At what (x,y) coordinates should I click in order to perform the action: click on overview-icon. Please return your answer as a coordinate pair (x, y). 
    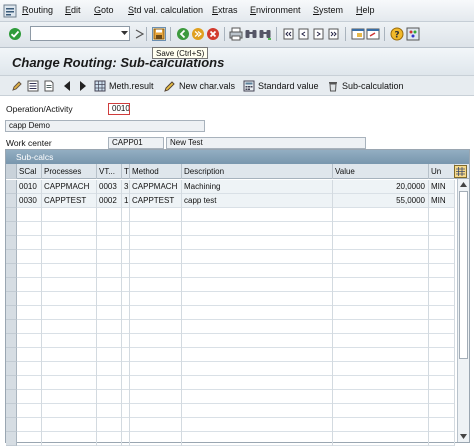
    Looking at the image, I should click on (33, 86).